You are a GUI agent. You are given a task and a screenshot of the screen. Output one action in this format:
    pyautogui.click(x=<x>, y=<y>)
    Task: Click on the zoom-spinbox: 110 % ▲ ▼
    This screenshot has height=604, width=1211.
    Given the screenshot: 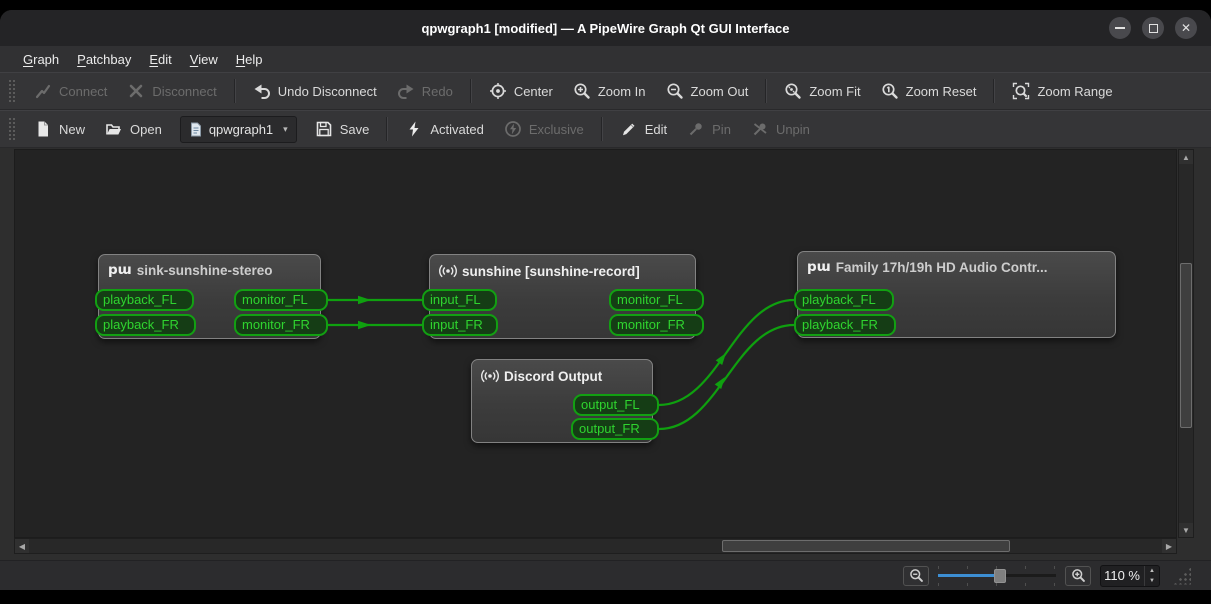 What is the action you would take?
    pyautogui.click(x=1130, y=575)
    